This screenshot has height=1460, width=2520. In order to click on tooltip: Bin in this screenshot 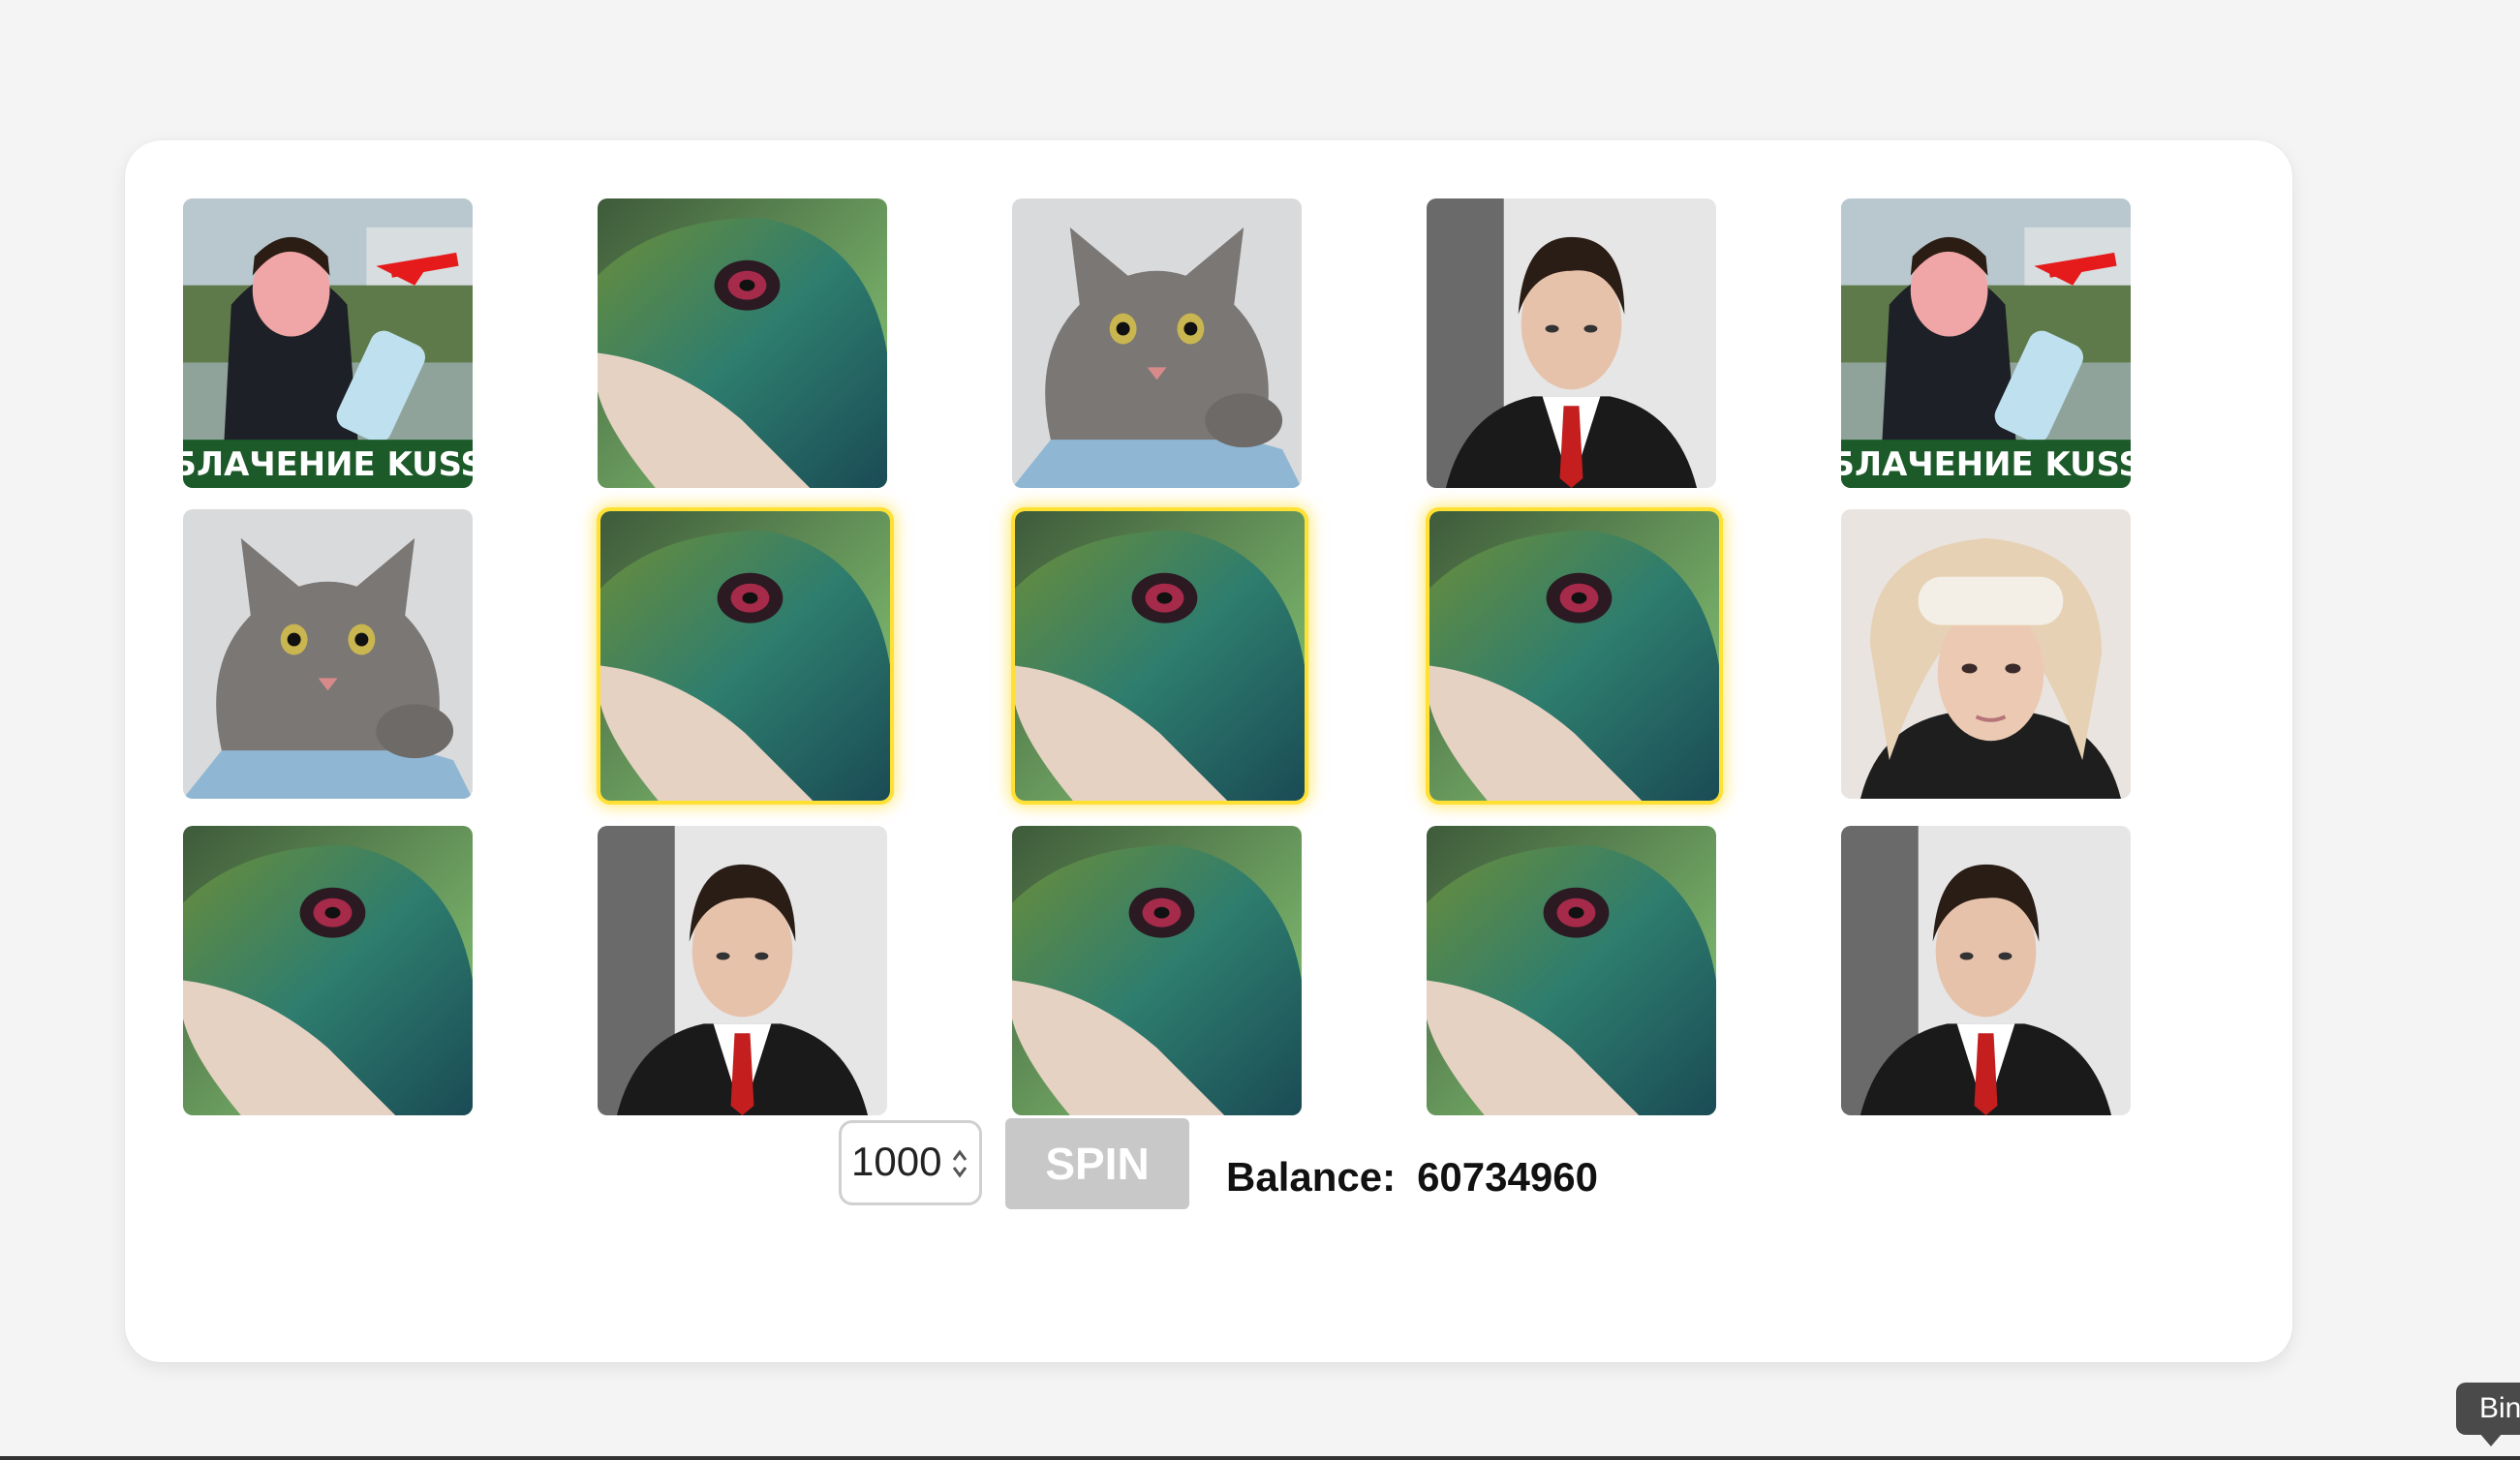, I will do `click(2488, 1409)`.